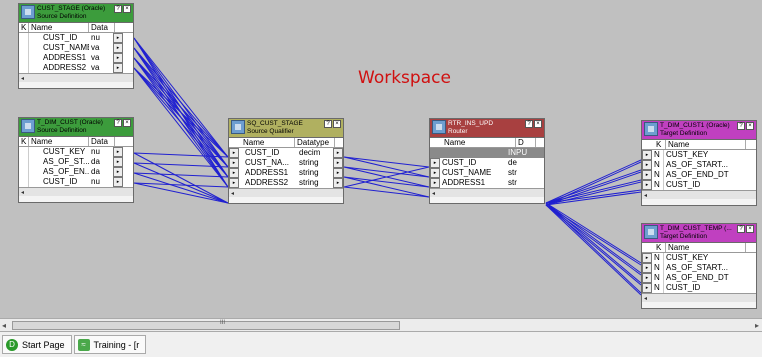 The width and height of the screenshot is (762, 357). What do you see at coordinates (76, 152) in the screenshot?
I see `table-row: CUST_KEY nu ▸` at bounding box center [76, 152].